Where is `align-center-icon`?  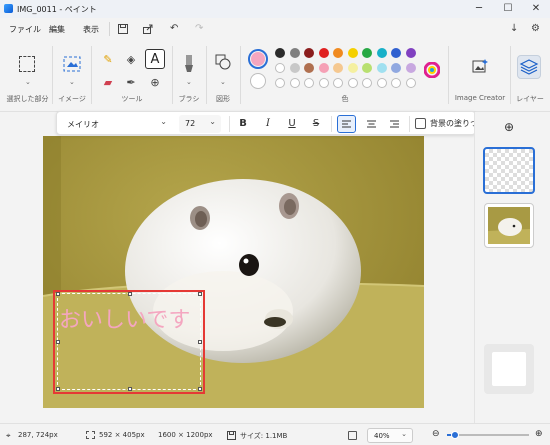 align-center-icon is located at coordinates (371, 124).